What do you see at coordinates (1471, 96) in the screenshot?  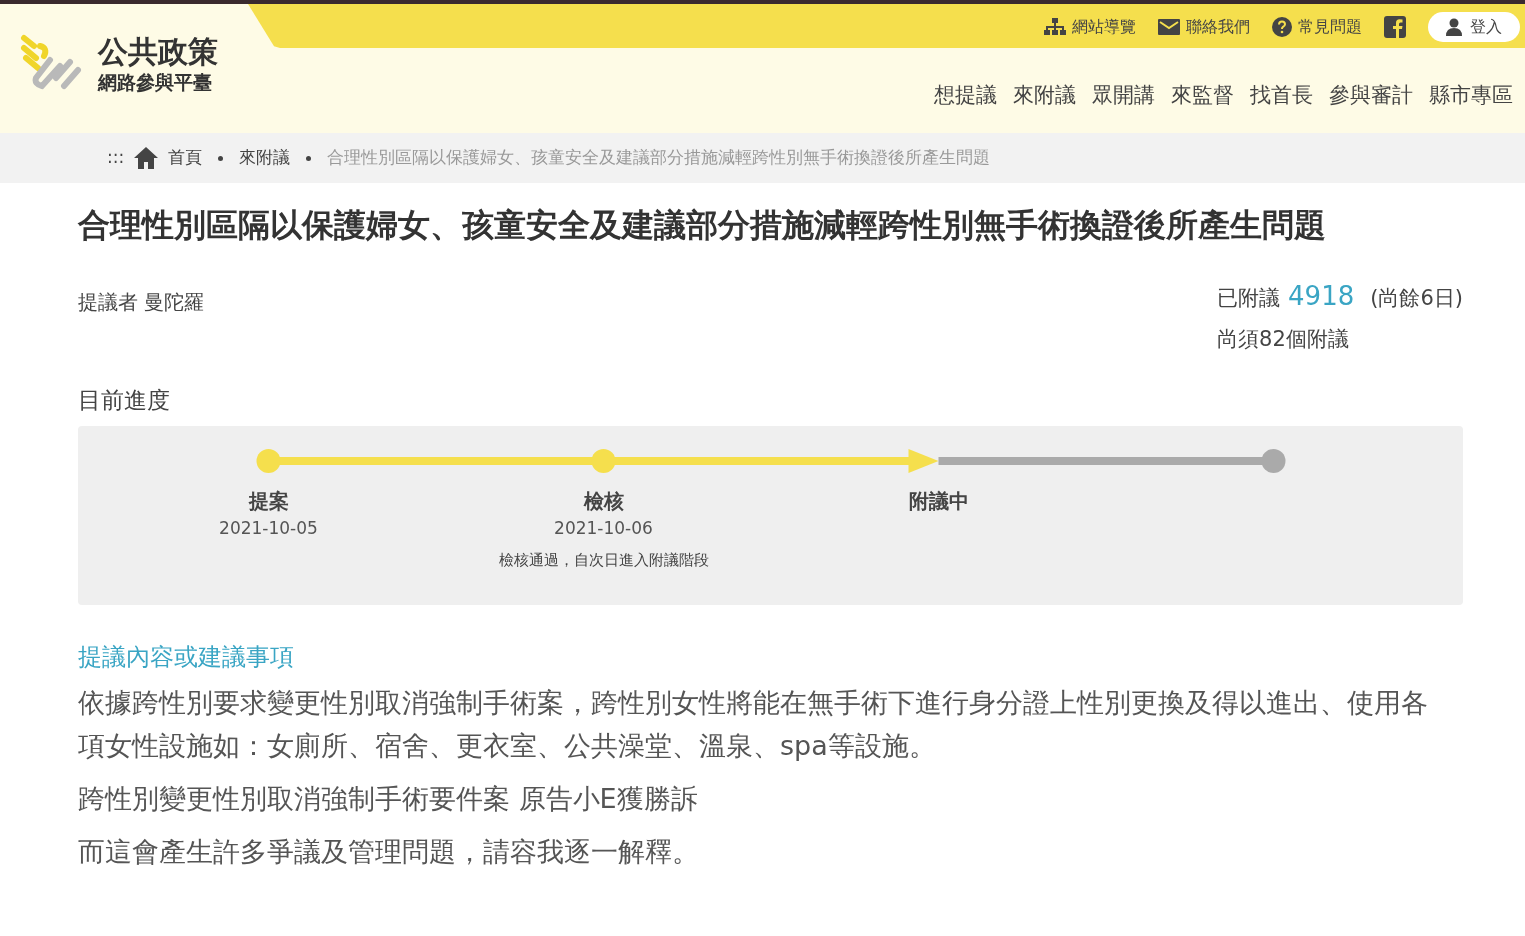 I see `nav-link-item: 縣市專區` at bounding box center [1471, 96].